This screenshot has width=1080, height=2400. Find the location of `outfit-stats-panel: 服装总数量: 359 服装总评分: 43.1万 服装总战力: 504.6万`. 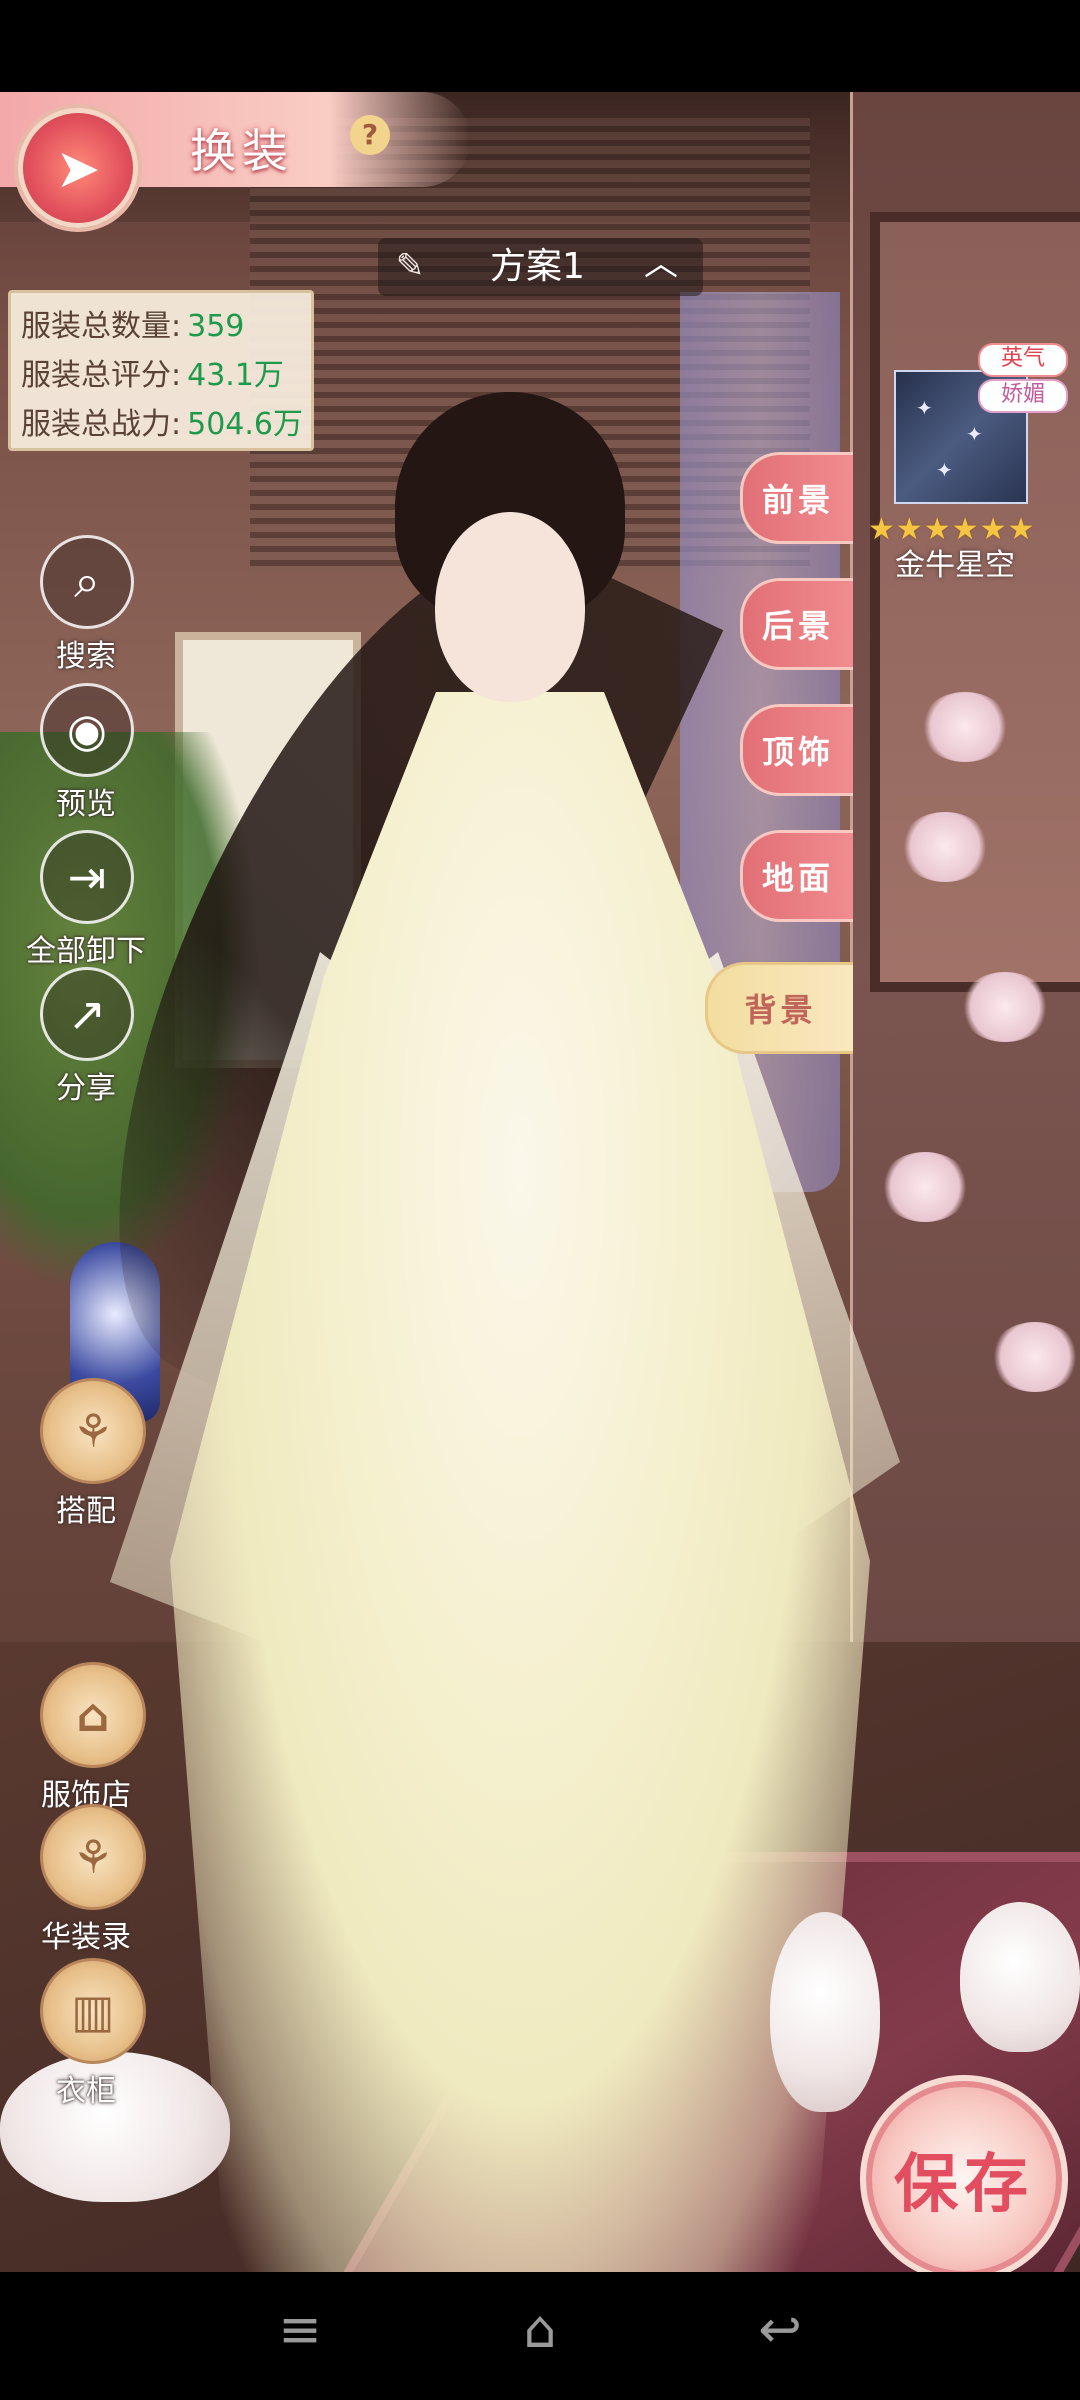

outfit-stats-panel: 服装总数量: 359 服装总评分: 43.1万 服装总战力: 504.6万 is located at coordinates (161, 370).